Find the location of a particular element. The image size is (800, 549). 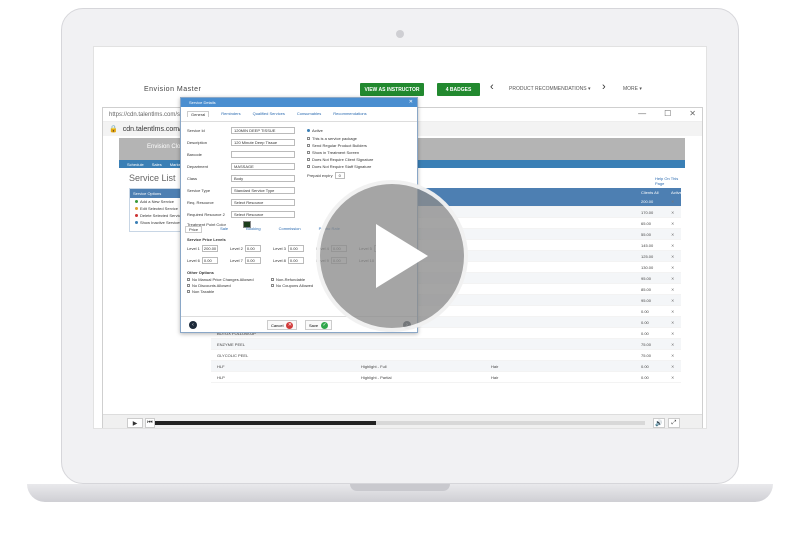

barcode-field is located at coordinates (263, 154).